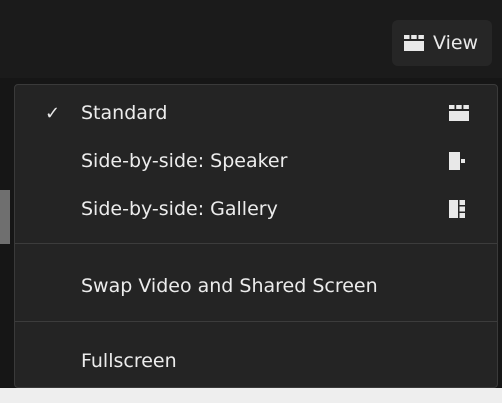 The height and width of the screenshot is (403, 502). Describe the element at coordinates (179, 209) in the screenshot. I see `menu-item-label: Side-by-side: Gallery` at that location.